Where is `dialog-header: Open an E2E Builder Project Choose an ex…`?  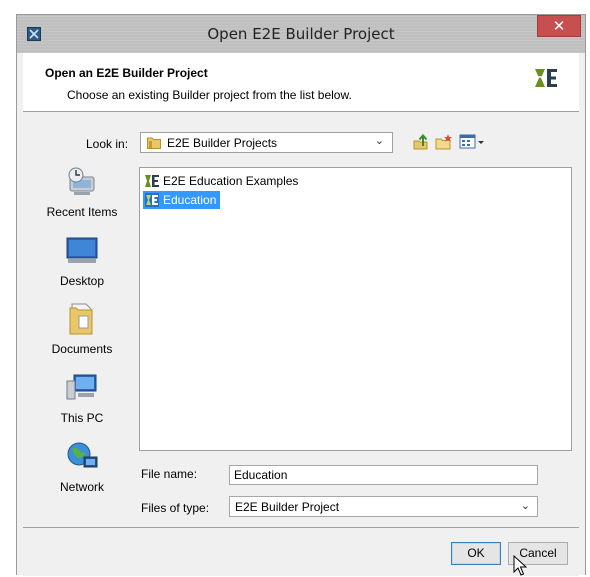
dialog-header: Open an E2E Builder Project Choose an ex… is located at coordinates (301, 82).